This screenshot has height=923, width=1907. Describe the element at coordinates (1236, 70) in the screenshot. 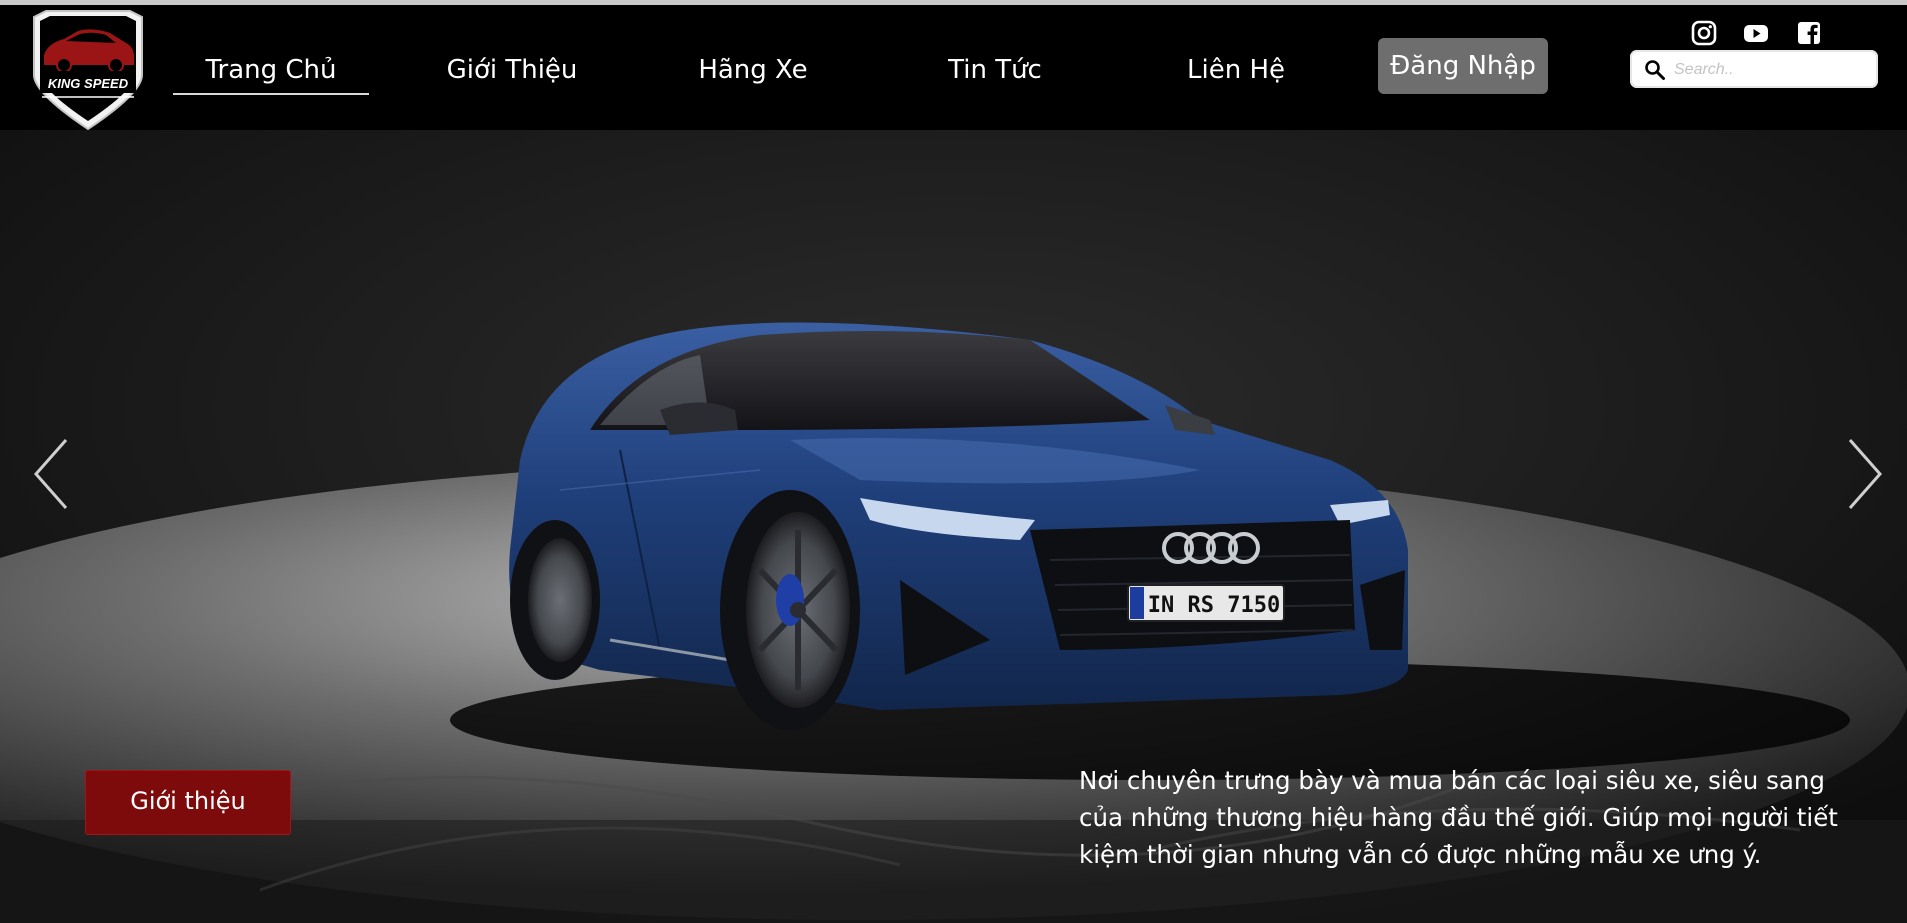

I see `nav-item-contact: Liên Hệ` at that location.